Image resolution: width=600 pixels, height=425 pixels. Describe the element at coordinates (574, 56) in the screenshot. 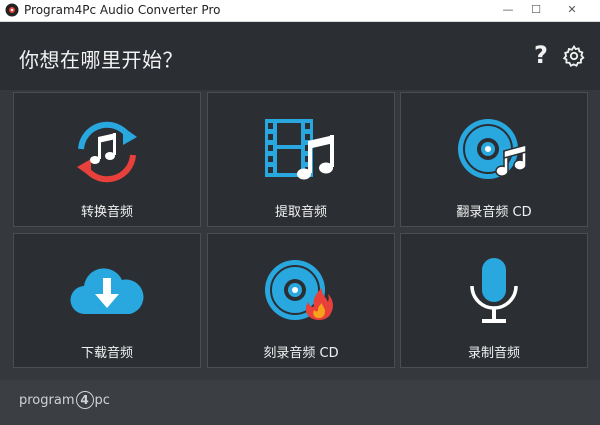

I see `gear-icon` at that location.